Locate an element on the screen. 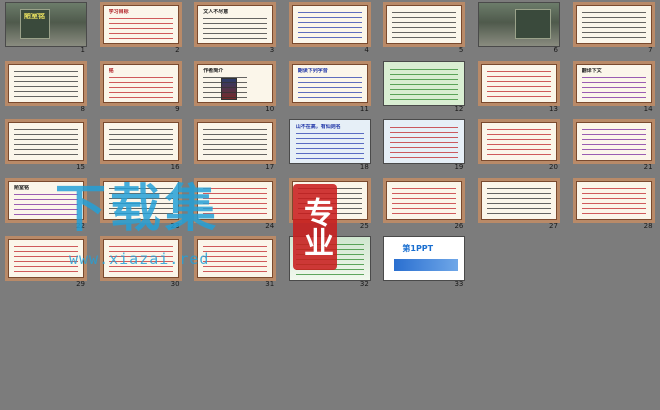  slide-thumbnail-cell: 朗读下列字音 11 is located at coordinates (329, 86).